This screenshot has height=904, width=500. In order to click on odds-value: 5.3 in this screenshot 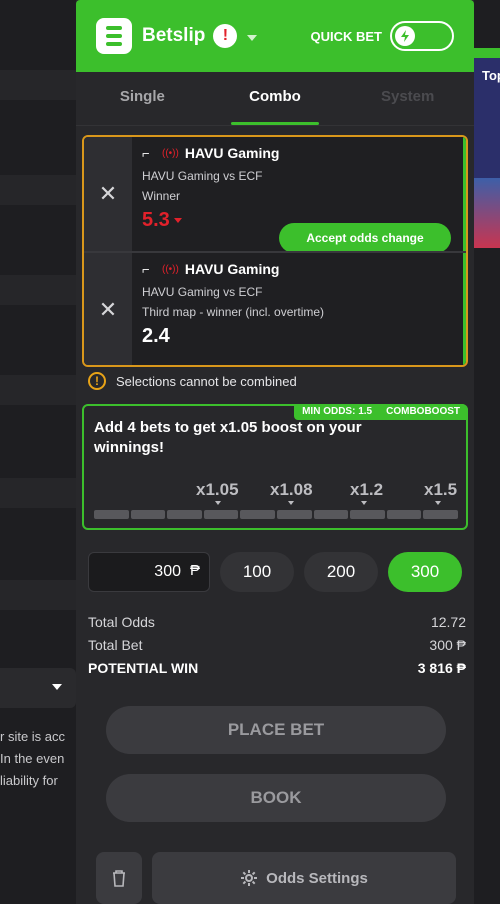, I will do `click(156, 220)`.